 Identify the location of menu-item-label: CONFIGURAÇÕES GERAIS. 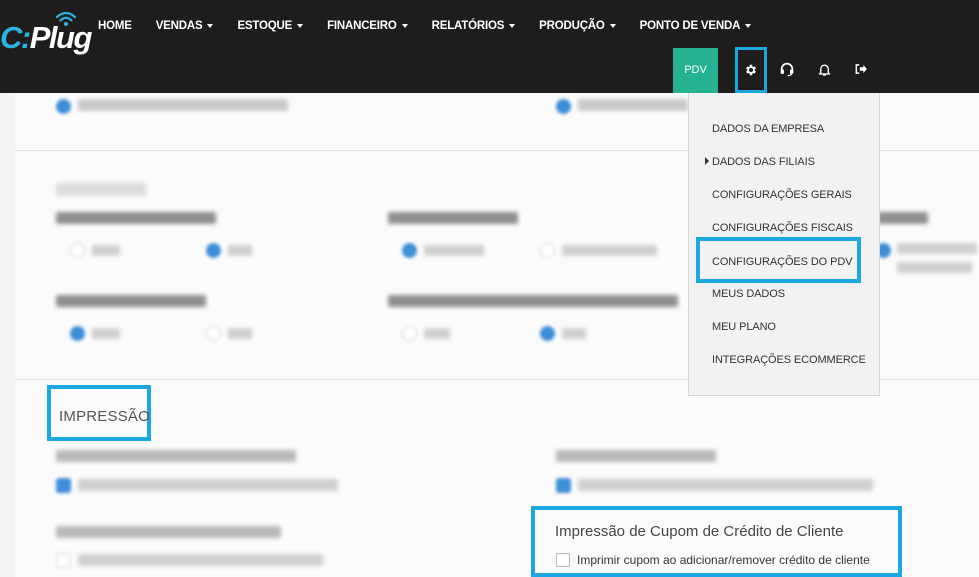
(782, 195).